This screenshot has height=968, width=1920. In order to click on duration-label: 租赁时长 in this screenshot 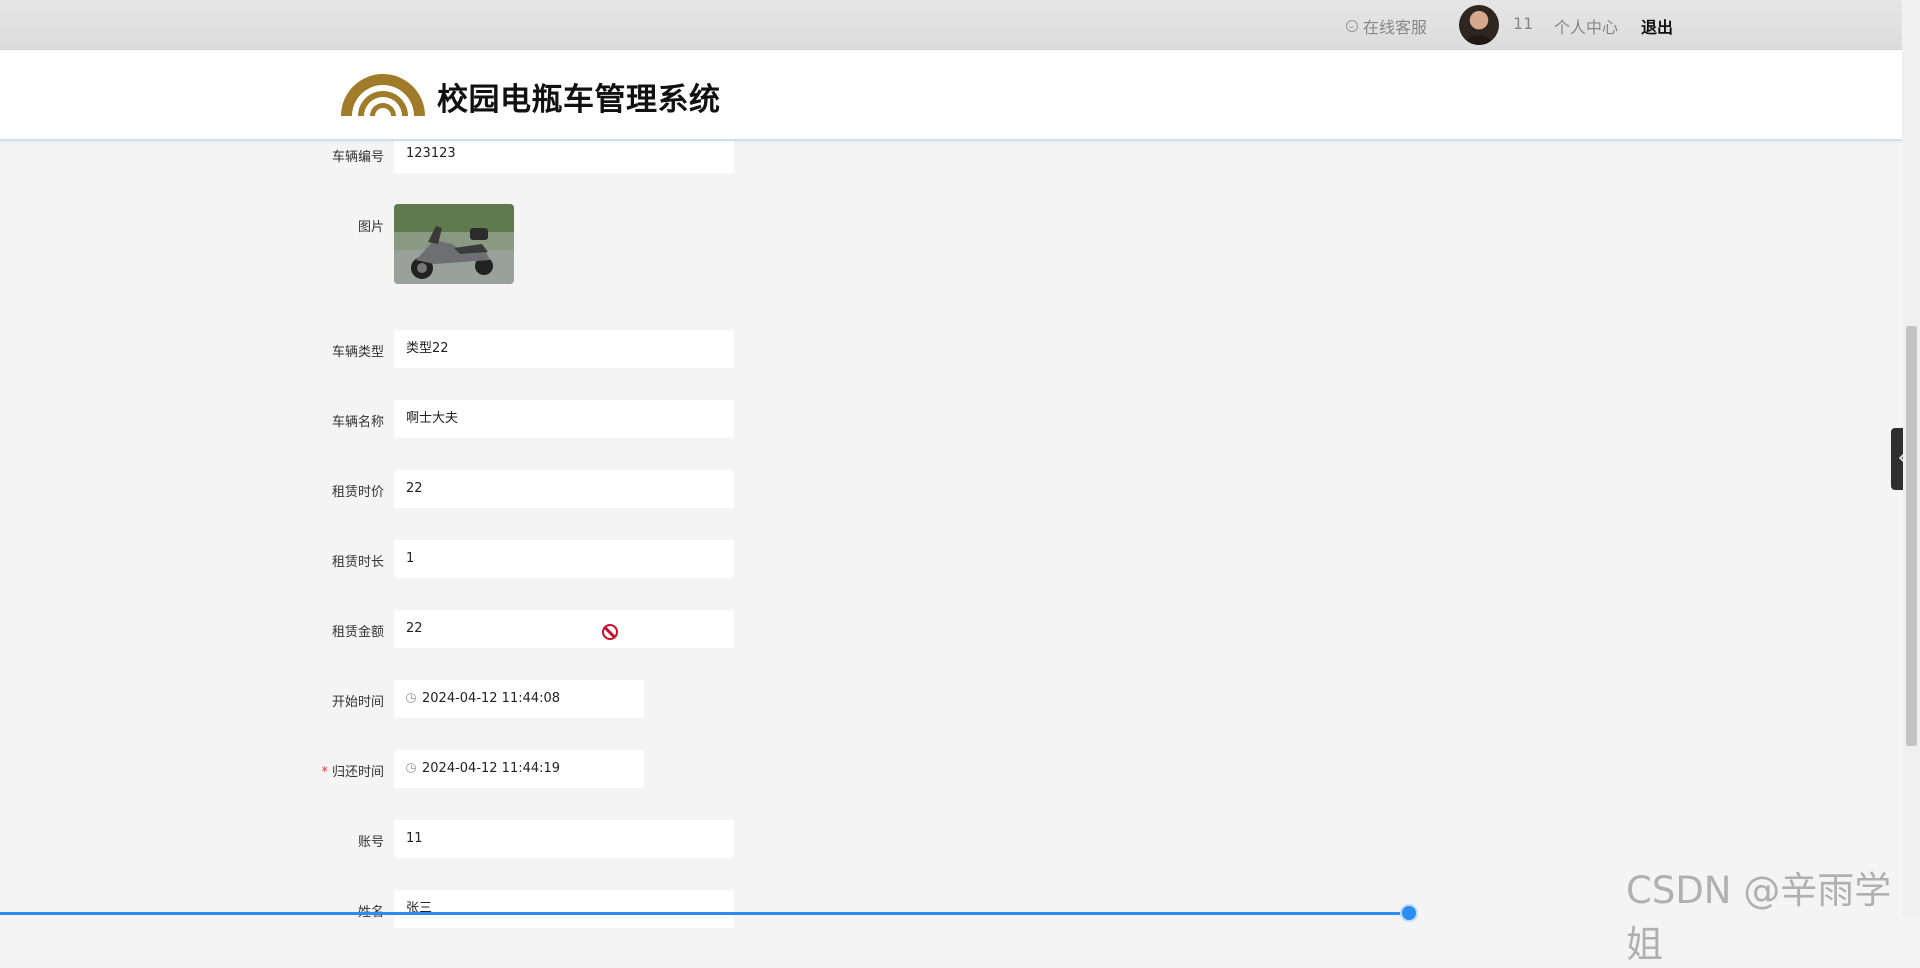, I will do `click(357, 562)`.